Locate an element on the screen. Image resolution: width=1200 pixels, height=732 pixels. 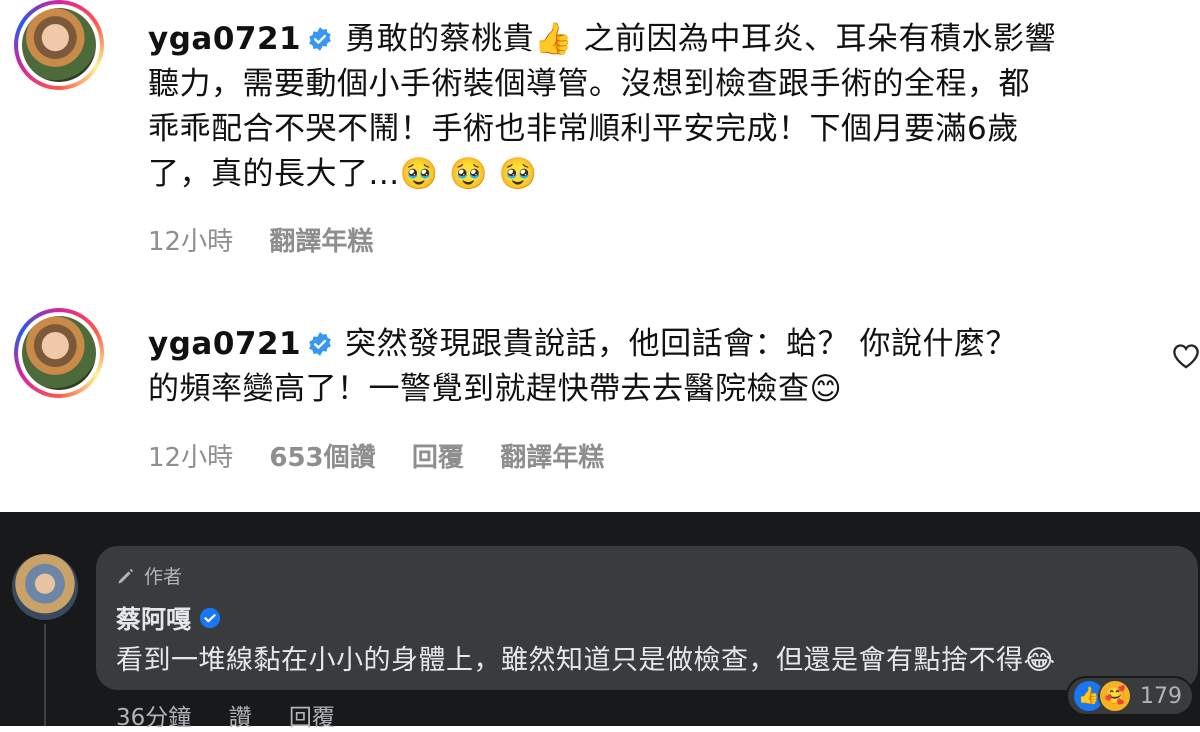
comment-meta: 12小時 653個讚 回覆 翻譯年糕 is located at coordinates (390, 455).